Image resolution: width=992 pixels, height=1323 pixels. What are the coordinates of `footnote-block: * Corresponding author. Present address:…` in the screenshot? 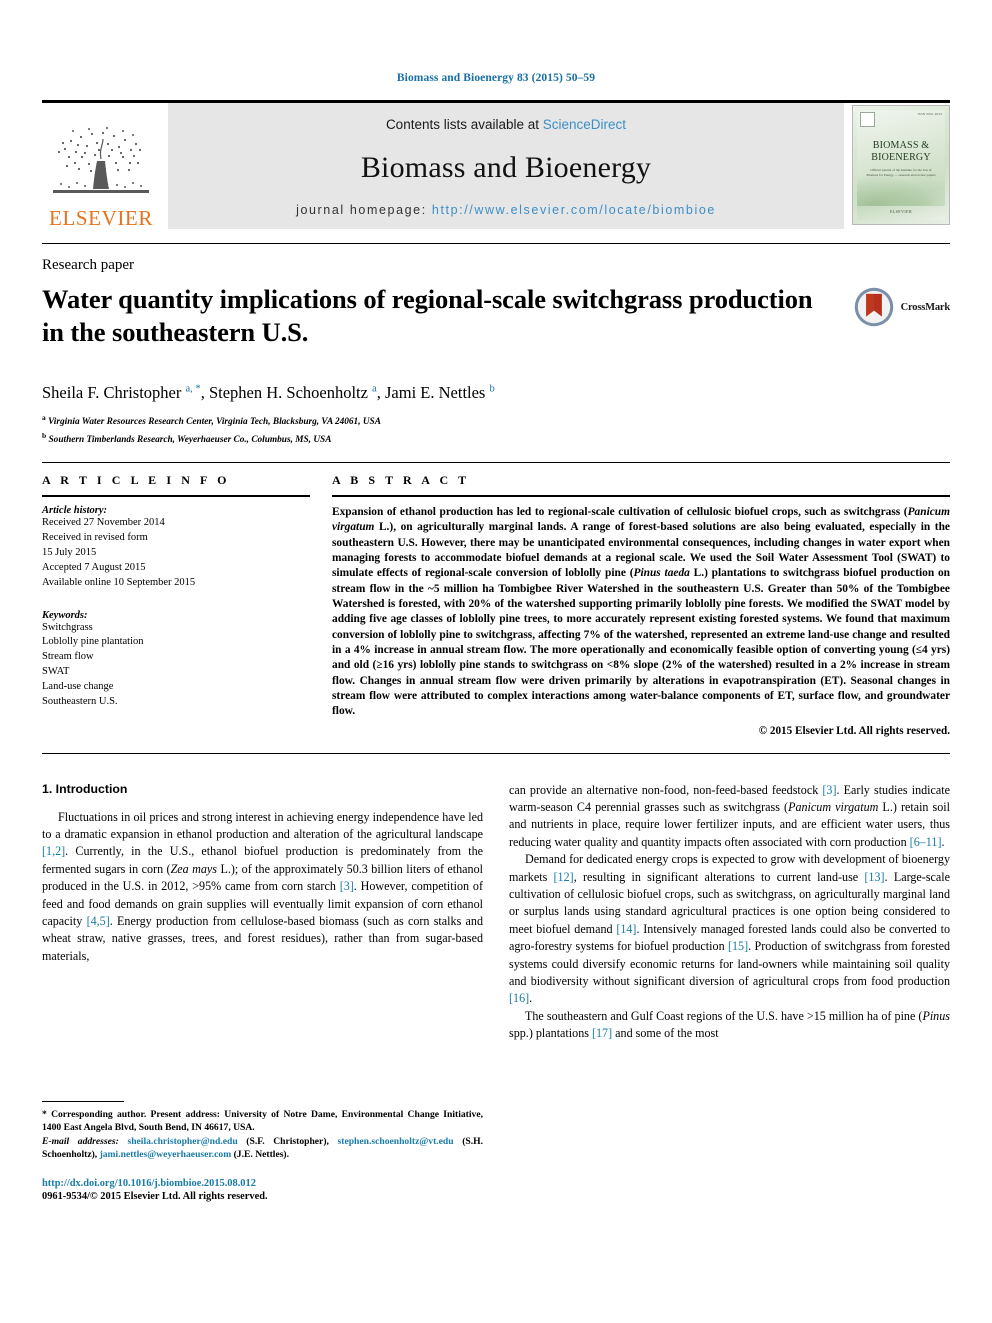 It's located at (262, 1151).